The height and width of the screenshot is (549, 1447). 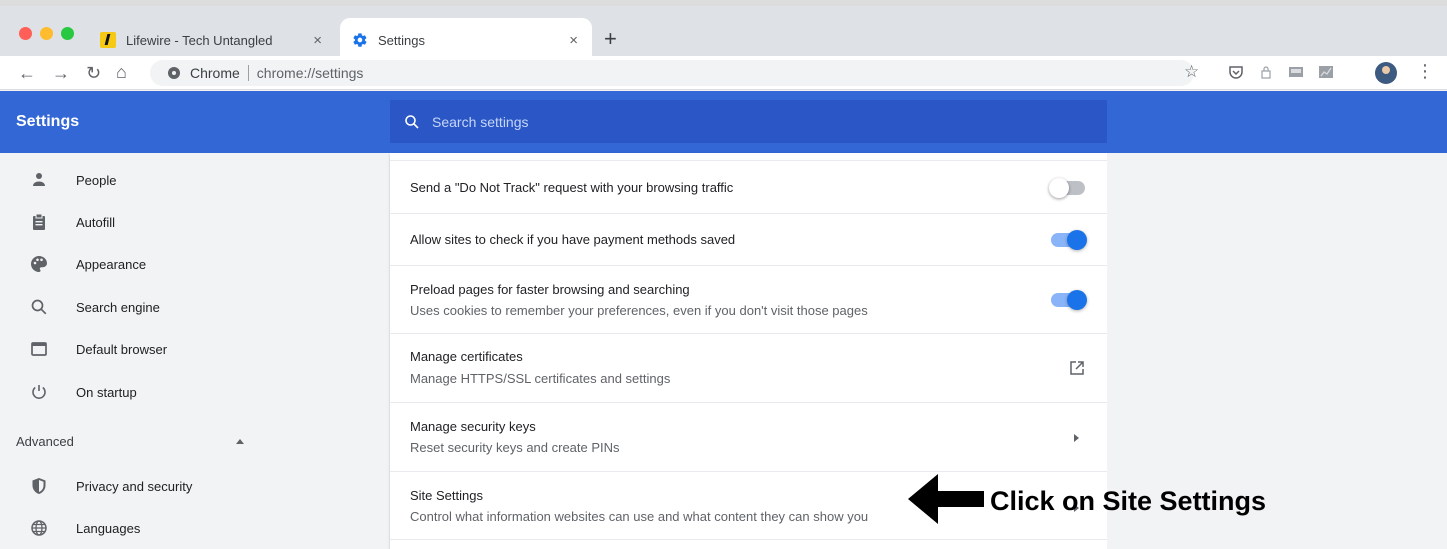 What do you see at coordinates (96, 180) in the screenshot?
I see `sidebar-item-label: People` at bounding box center [96, 180].